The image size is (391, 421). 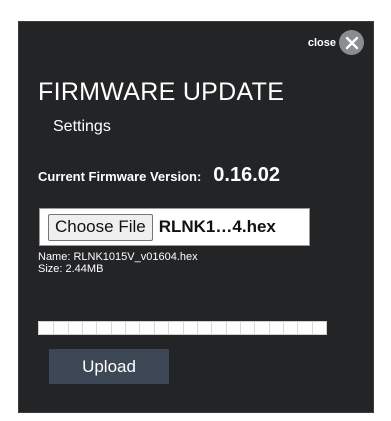 I want to click on selected-file-name: RLNK1…4.hex, so click(x=217, y=226).